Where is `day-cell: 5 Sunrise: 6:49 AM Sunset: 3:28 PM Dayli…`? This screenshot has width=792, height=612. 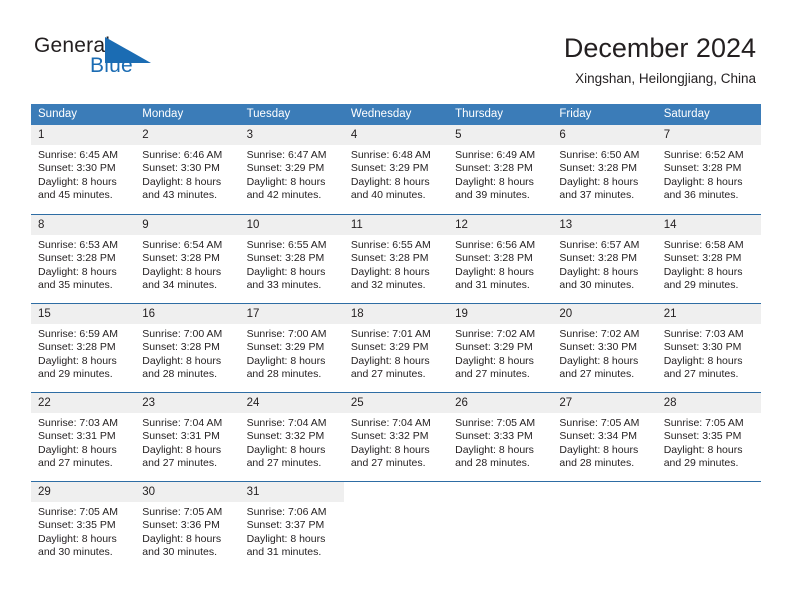
day-cell: 5 Sunrise: 6:49 AM Sunset: 3:28 PM Dayli… is located at coordinates (500, 169).